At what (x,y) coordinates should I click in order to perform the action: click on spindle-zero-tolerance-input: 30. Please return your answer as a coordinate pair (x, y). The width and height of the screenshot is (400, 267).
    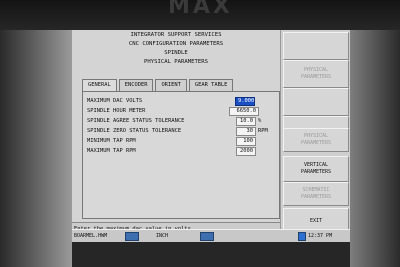
    Looking at the image, I should click on (246, 131).